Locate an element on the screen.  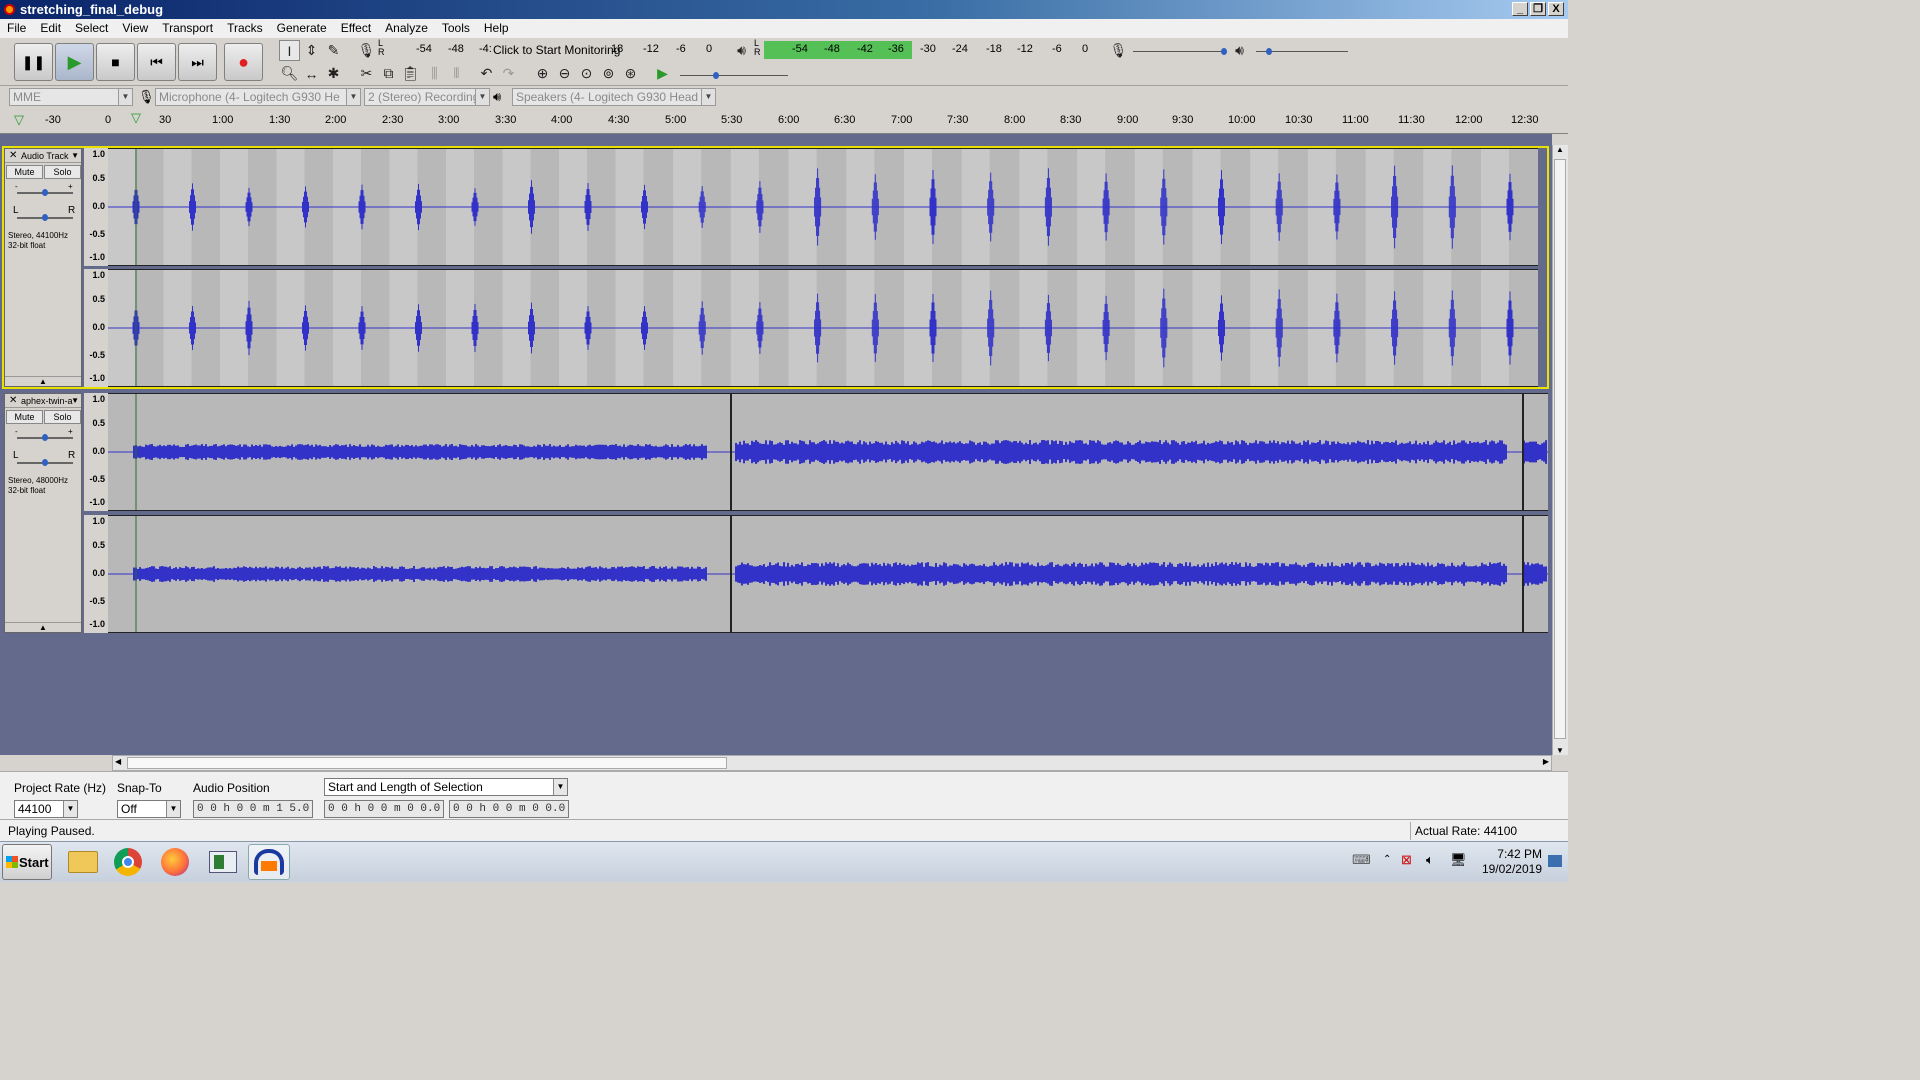
track-name-menu: ✕ Audio Track ▼ is located at coordinates (43, 156).